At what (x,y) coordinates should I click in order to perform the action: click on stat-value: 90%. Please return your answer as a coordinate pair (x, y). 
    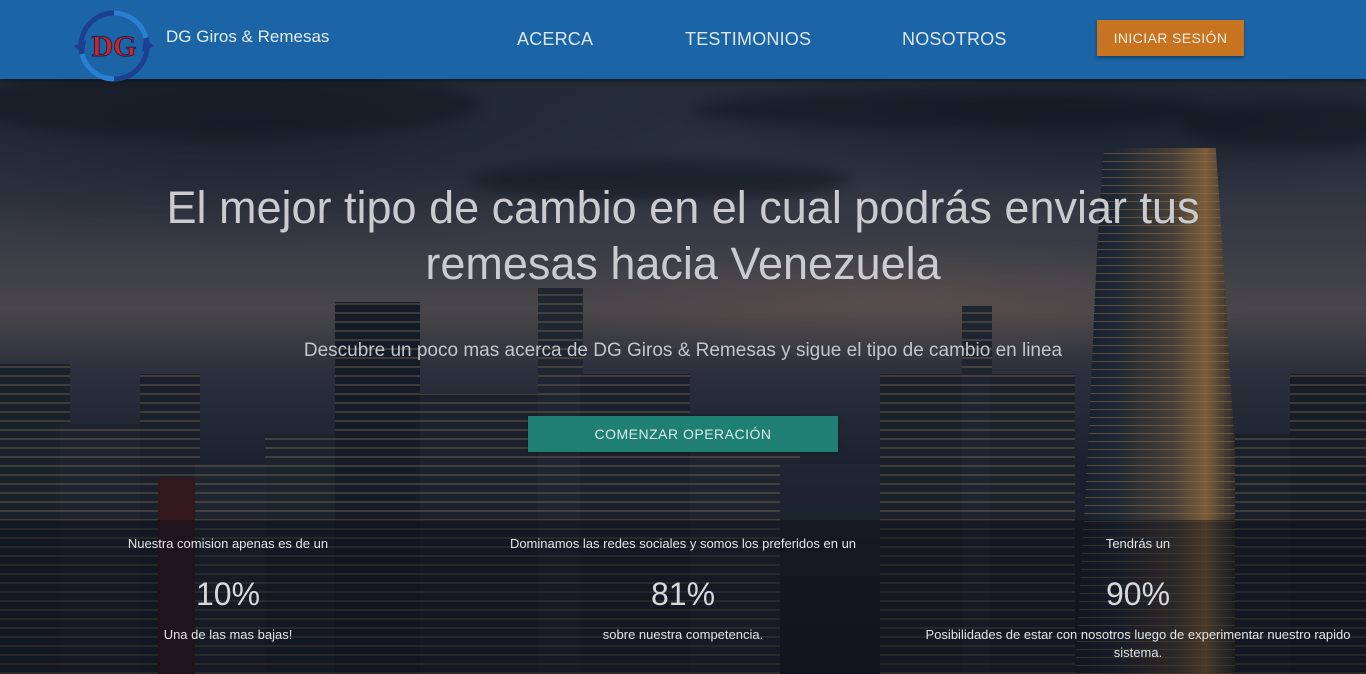
    Looking at the image, I should click on (1138, 594).